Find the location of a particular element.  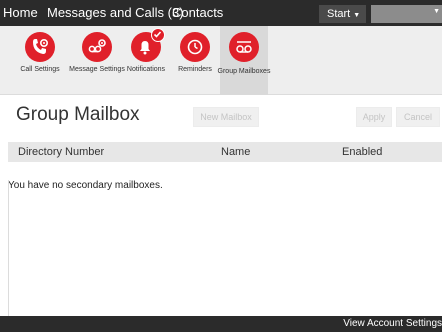

nav-messages-calls-link: Messages and Calls (3) is located at coordinates (115, 12).